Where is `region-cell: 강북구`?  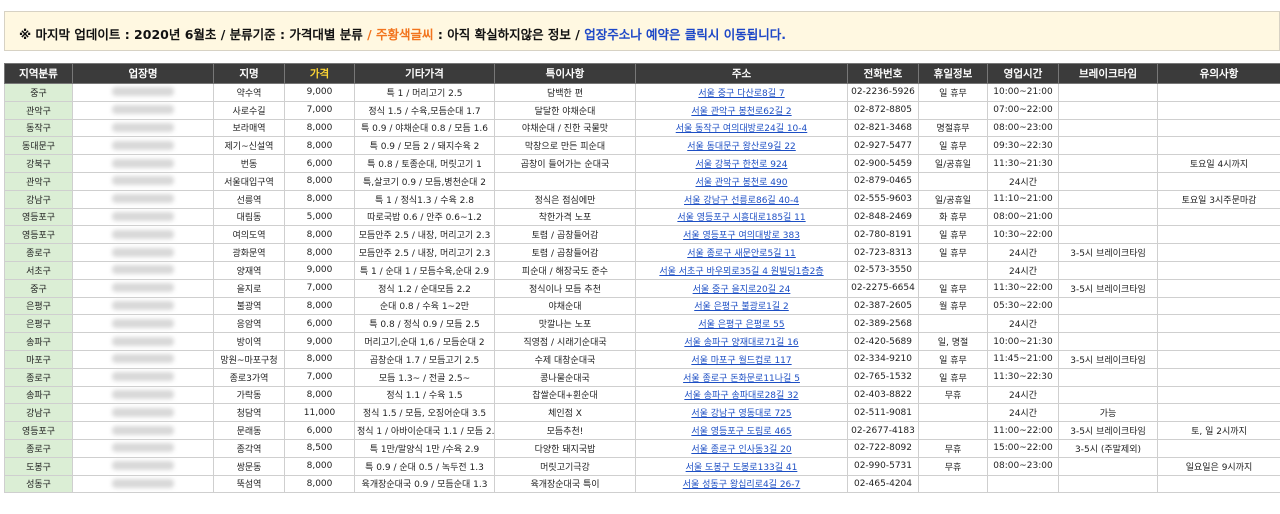
region-cell: 강북구 is located at coordinates (38, 163).